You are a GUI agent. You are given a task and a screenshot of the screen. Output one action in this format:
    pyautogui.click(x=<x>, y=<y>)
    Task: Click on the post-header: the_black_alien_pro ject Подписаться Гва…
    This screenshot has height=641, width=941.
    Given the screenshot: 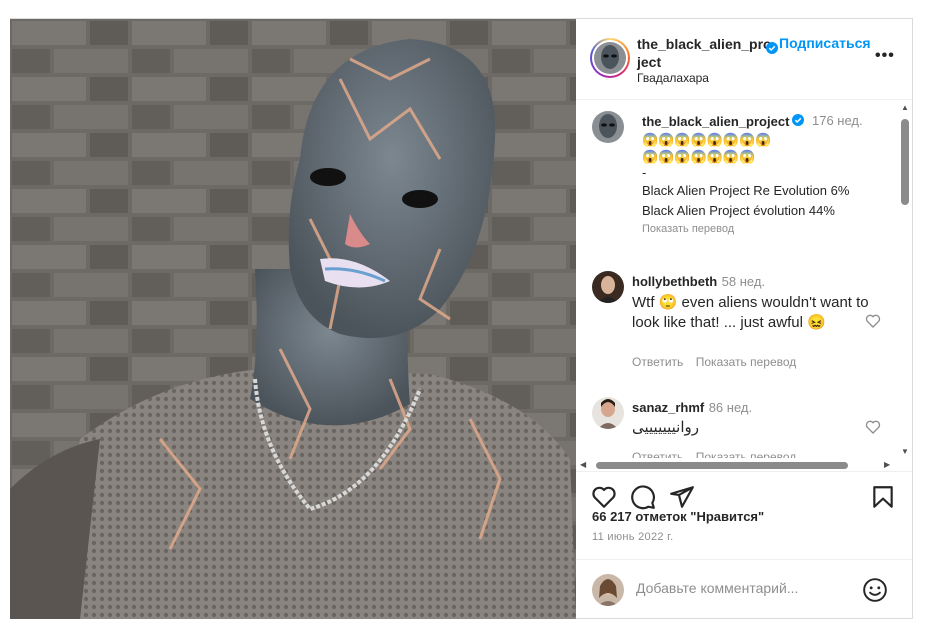 What is the action you would take?
    pyautogui.click(x=744, y=59)
    